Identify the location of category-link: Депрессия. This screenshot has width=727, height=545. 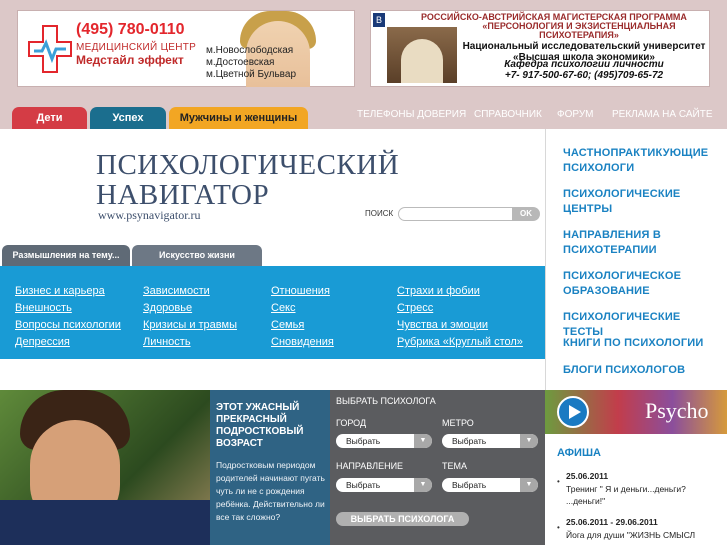
(42, 342).